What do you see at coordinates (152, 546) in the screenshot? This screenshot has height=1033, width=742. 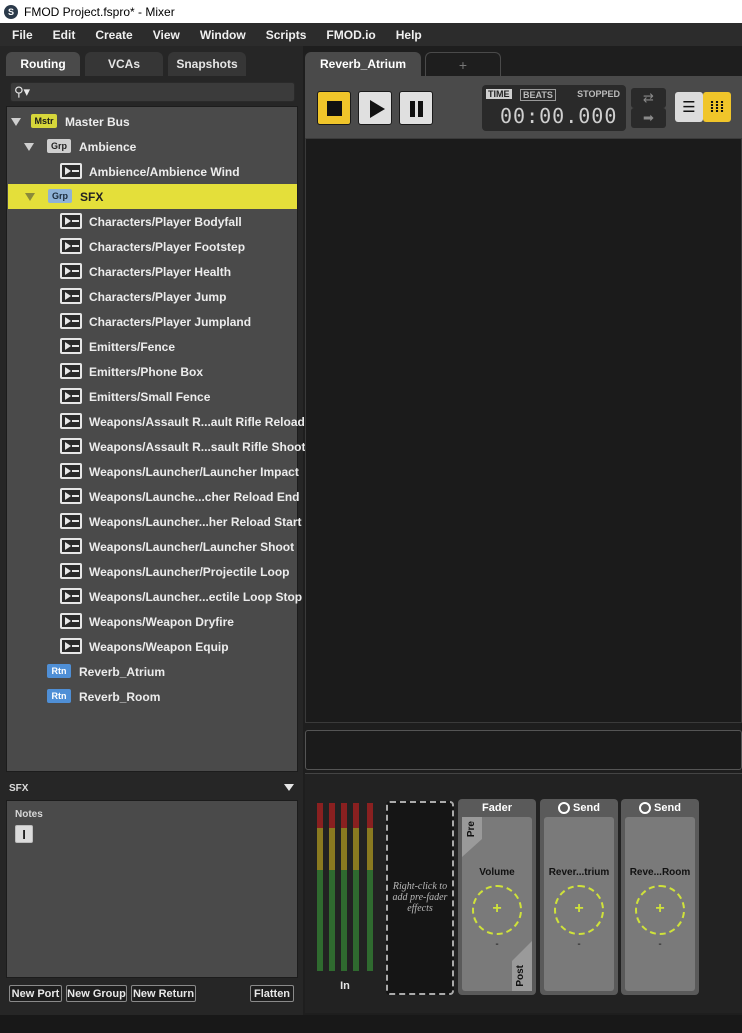 I see `tree-row-event: Weapons/Launcher/Launcher Shoot` at bounding box center [152, 546].